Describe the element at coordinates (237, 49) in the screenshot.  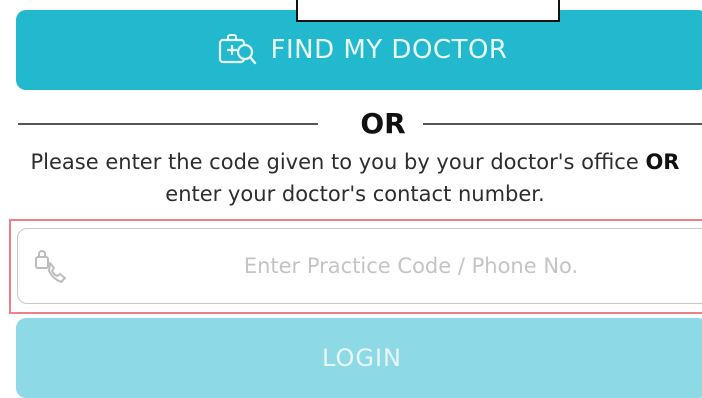
I see `doctor-bag-search-icon` at that location.